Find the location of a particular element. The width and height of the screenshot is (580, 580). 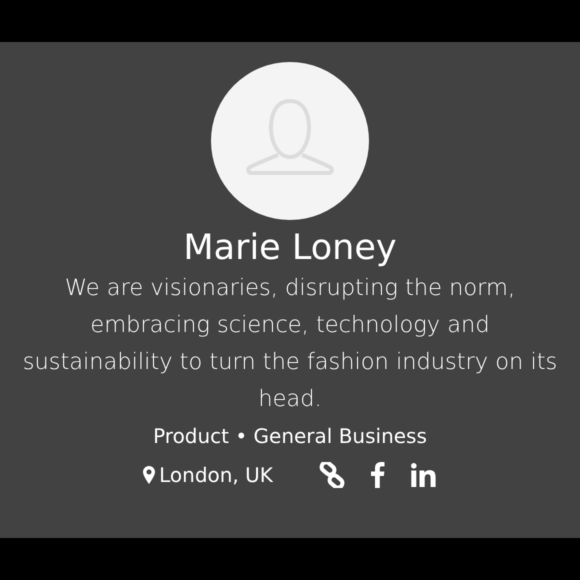

linkedin-icon is located at coordinates (423, 475).